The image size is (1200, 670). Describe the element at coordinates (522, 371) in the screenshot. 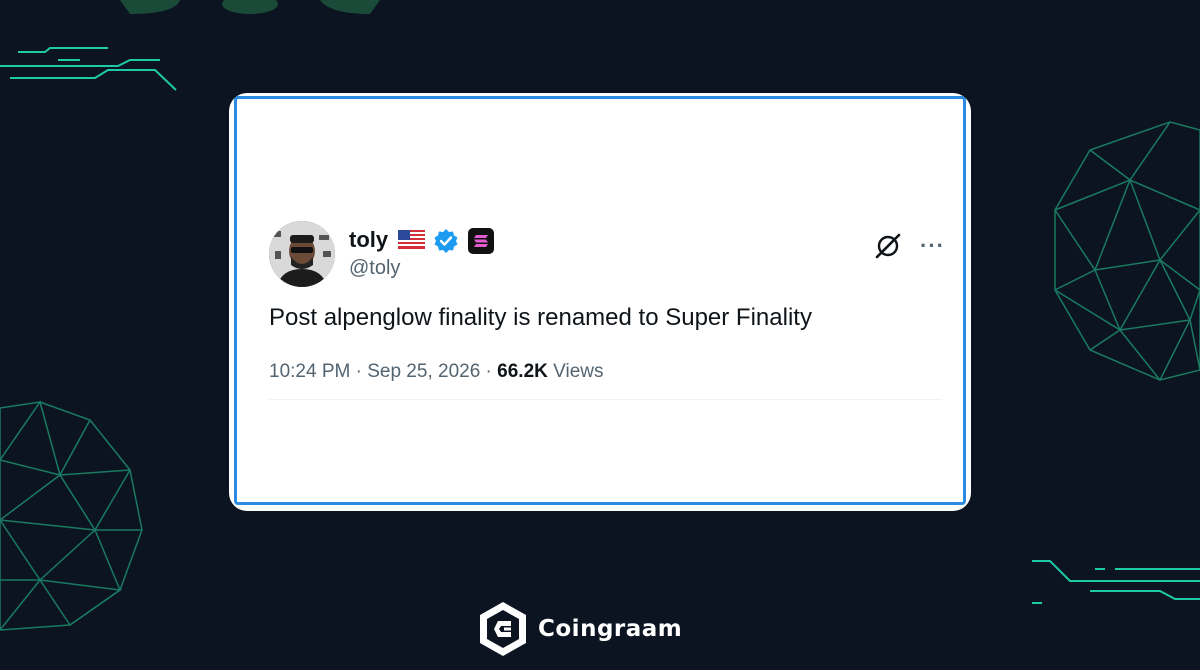

I see `views-count: 66.2K` at that location.